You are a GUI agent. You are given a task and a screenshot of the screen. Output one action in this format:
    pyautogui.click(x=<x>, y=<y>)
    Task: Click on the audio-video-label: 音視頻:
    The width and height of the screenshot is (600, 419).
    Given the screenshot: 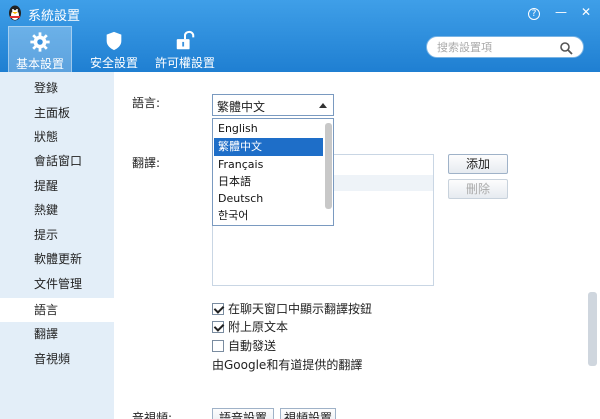 What is the action you would take?
    pyautogui.click(x=152, y=415)
    